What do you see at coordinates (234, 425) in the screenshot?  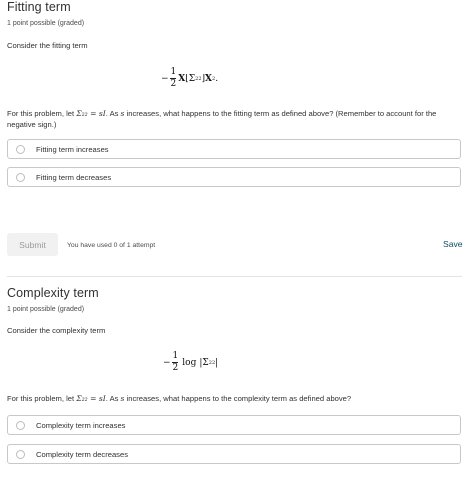 I see `option-complexity-increases: Complexity term increases` at bounding box center [234, 425].